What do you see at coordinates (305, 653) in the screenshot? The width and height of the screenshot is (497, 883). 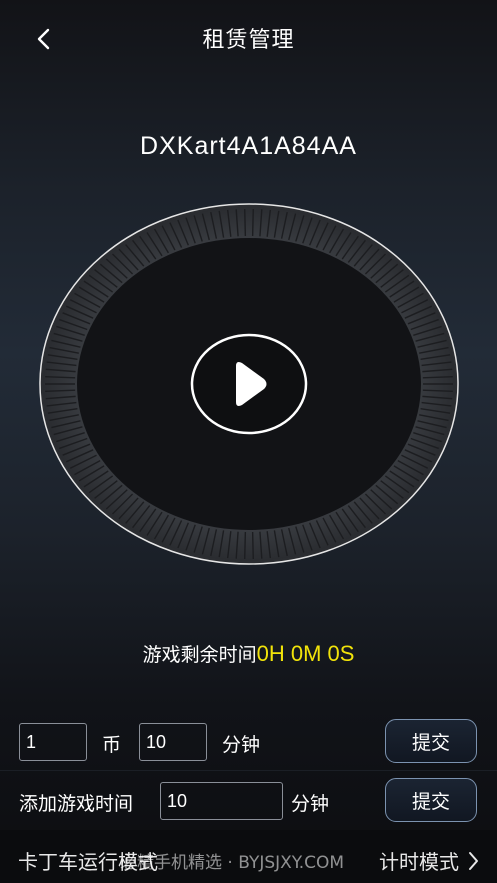 I see `remaining-time-value: 0H 0M 0S` at bounding box center [305, 653].